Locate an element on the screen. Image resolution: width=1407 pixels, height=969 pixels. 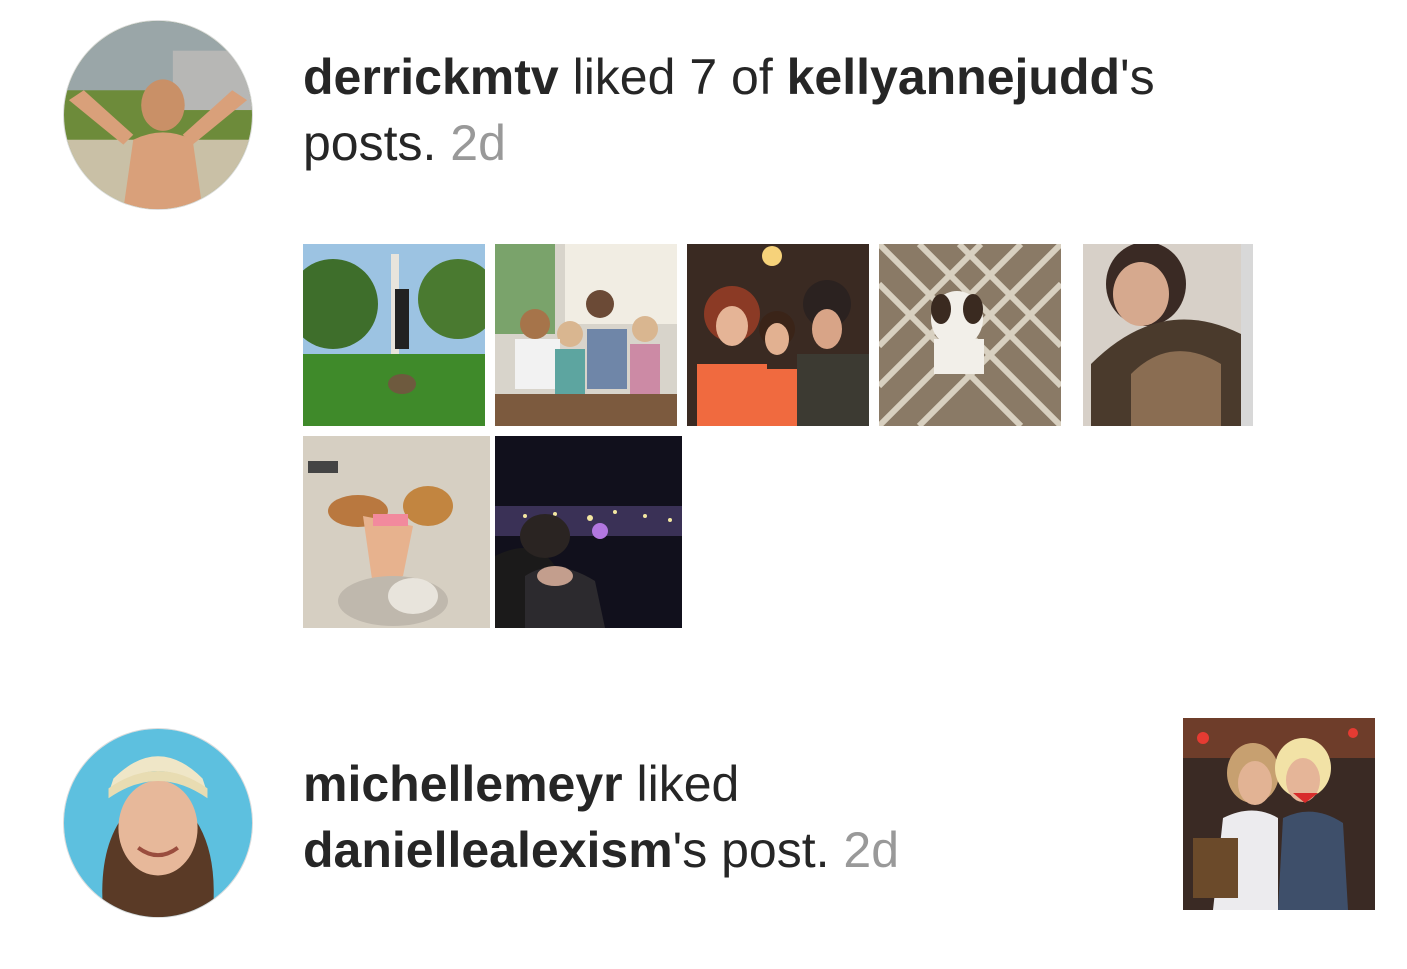
username-link: michellemeyr is located at coordinates (463, 784).